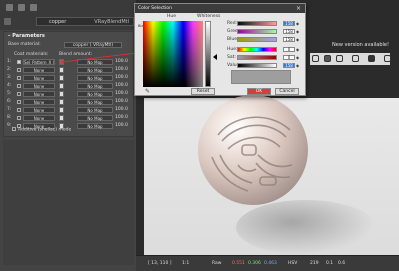 This screenshot has width=399, height=271. What do you see at coordinates (261, 77) in the screenshot?
I see `color-preview-swatch` at bounding box center [261, 77].